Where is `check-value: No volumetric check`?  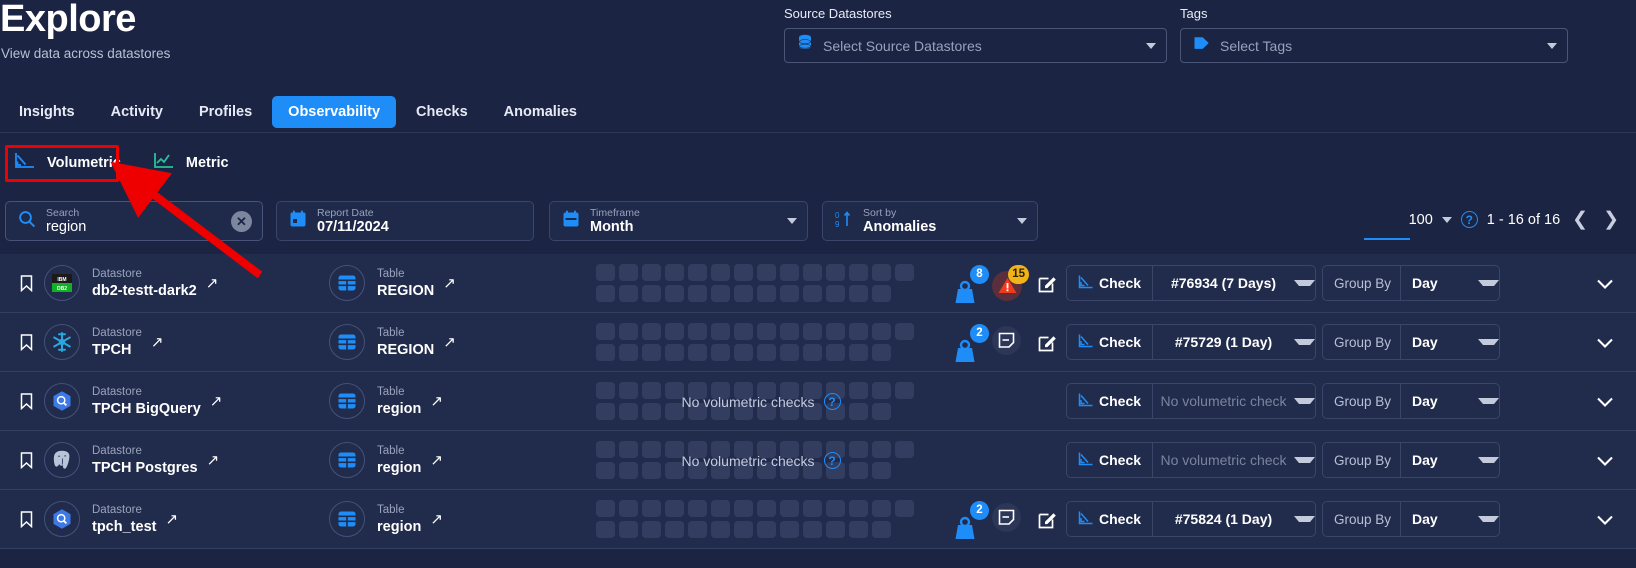
check-value: No volumetric check is located at coordinates (1223, 460).